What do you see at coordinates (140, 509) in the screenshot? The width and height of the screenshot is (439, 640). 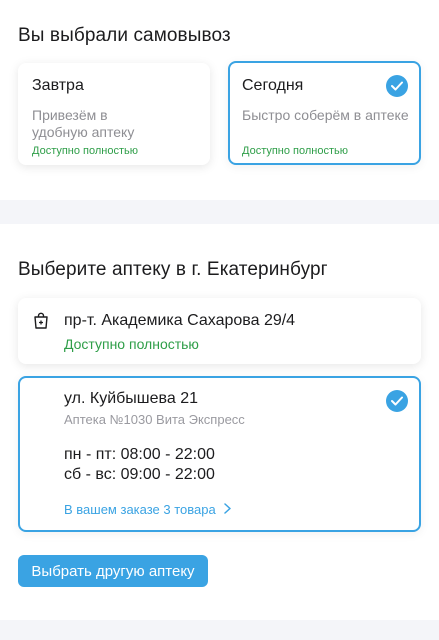 I see `order-items-link-label: В вашем заказе 3 товара` at bounding box center [140, 509].